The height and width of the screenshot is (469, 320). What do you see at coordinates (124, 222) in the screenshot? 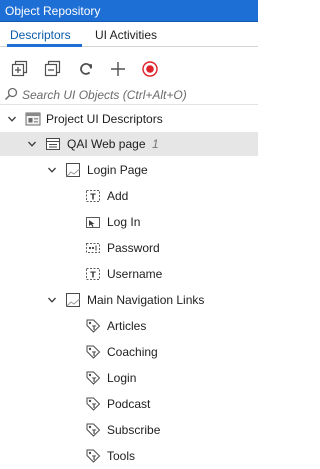
I see `tree-element-label: Log In` at bounding box center [124, 222].